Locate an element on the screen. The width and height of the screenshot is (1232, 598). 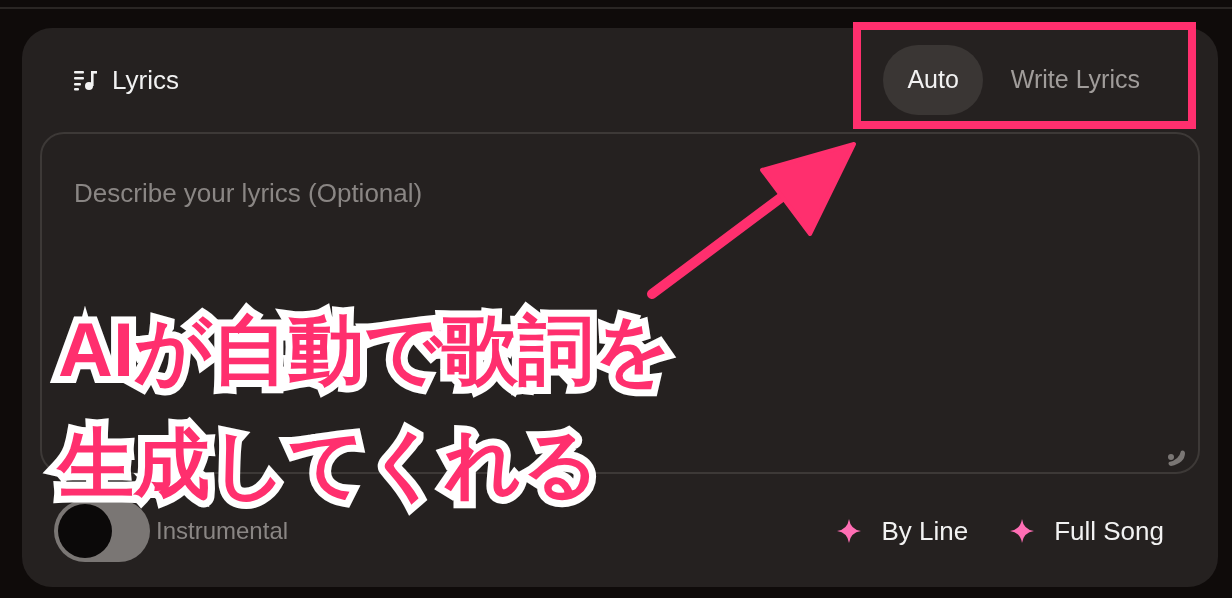
instrumental-label: Instrumental is located at coordinates (222, 531).